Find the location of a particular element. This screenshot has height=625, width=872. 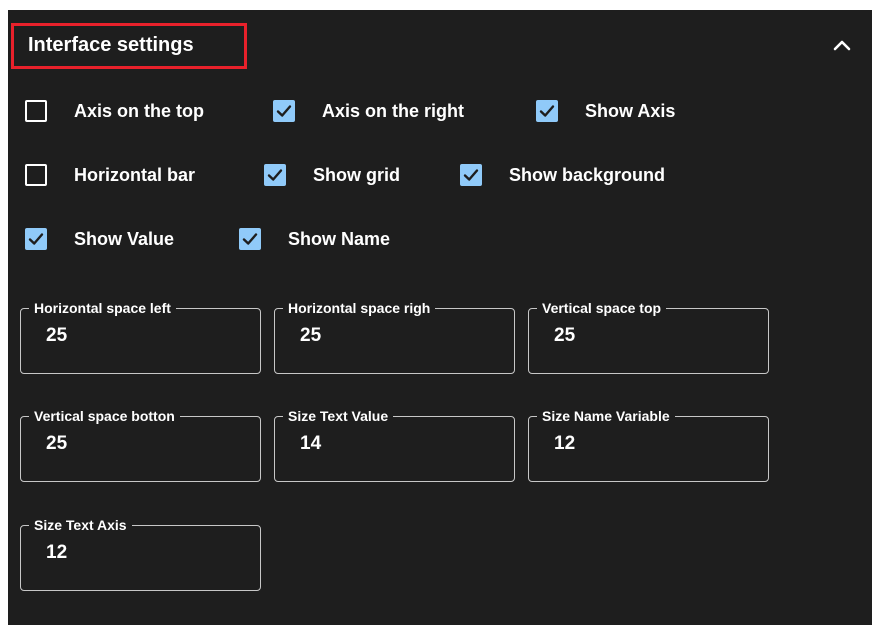

checkbox-axis-on-the-top: Axis on the top is located at coordinates (114, 111).